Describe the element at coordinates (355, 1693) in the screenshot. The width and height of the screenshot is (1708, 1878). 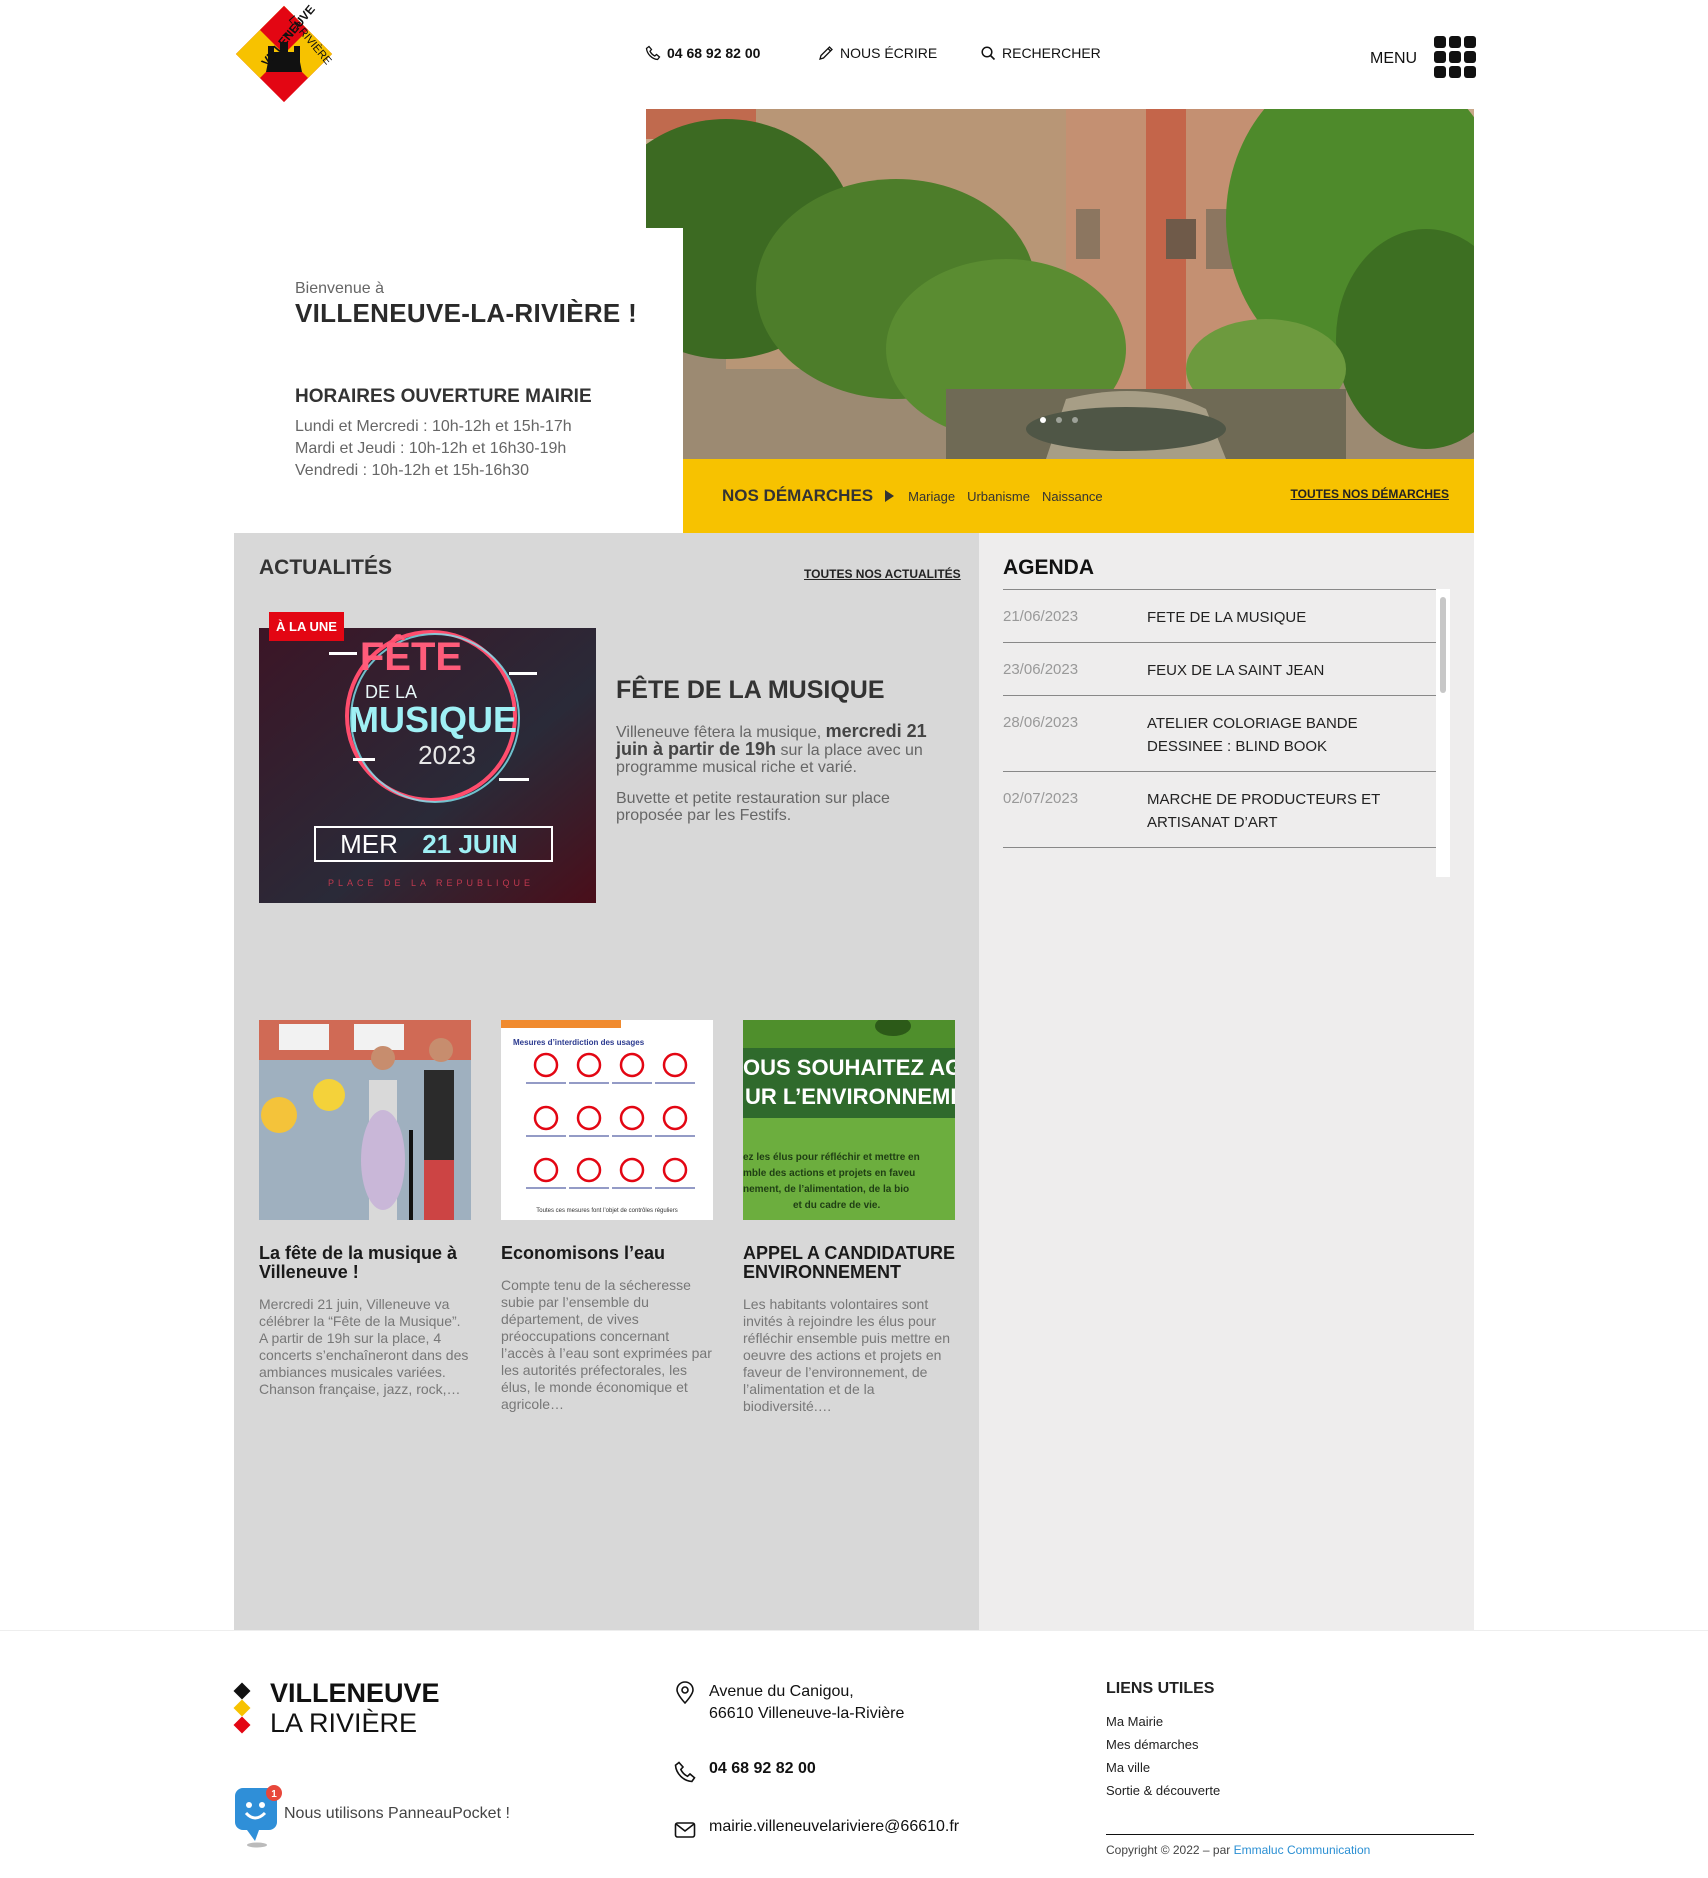
I see `footer-town-name: VILLENEUVE` at that location.